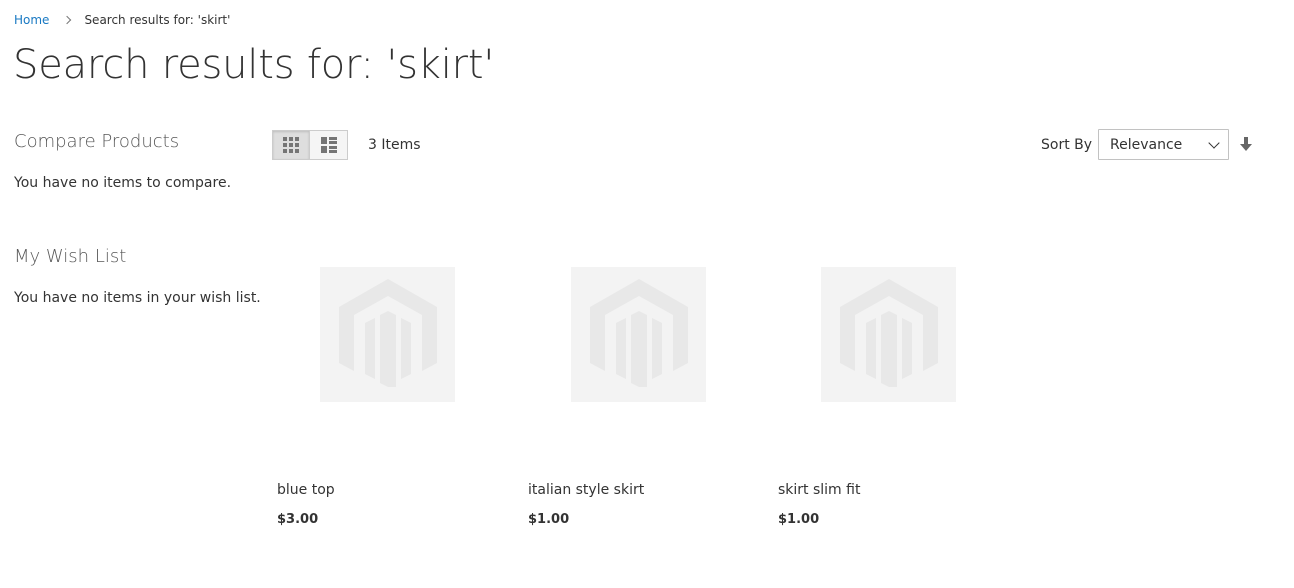 Image resolution: width=1294 pixels, height=588 pixels. I want to click on sort-by-value: Relevance, so click(1146, 145).